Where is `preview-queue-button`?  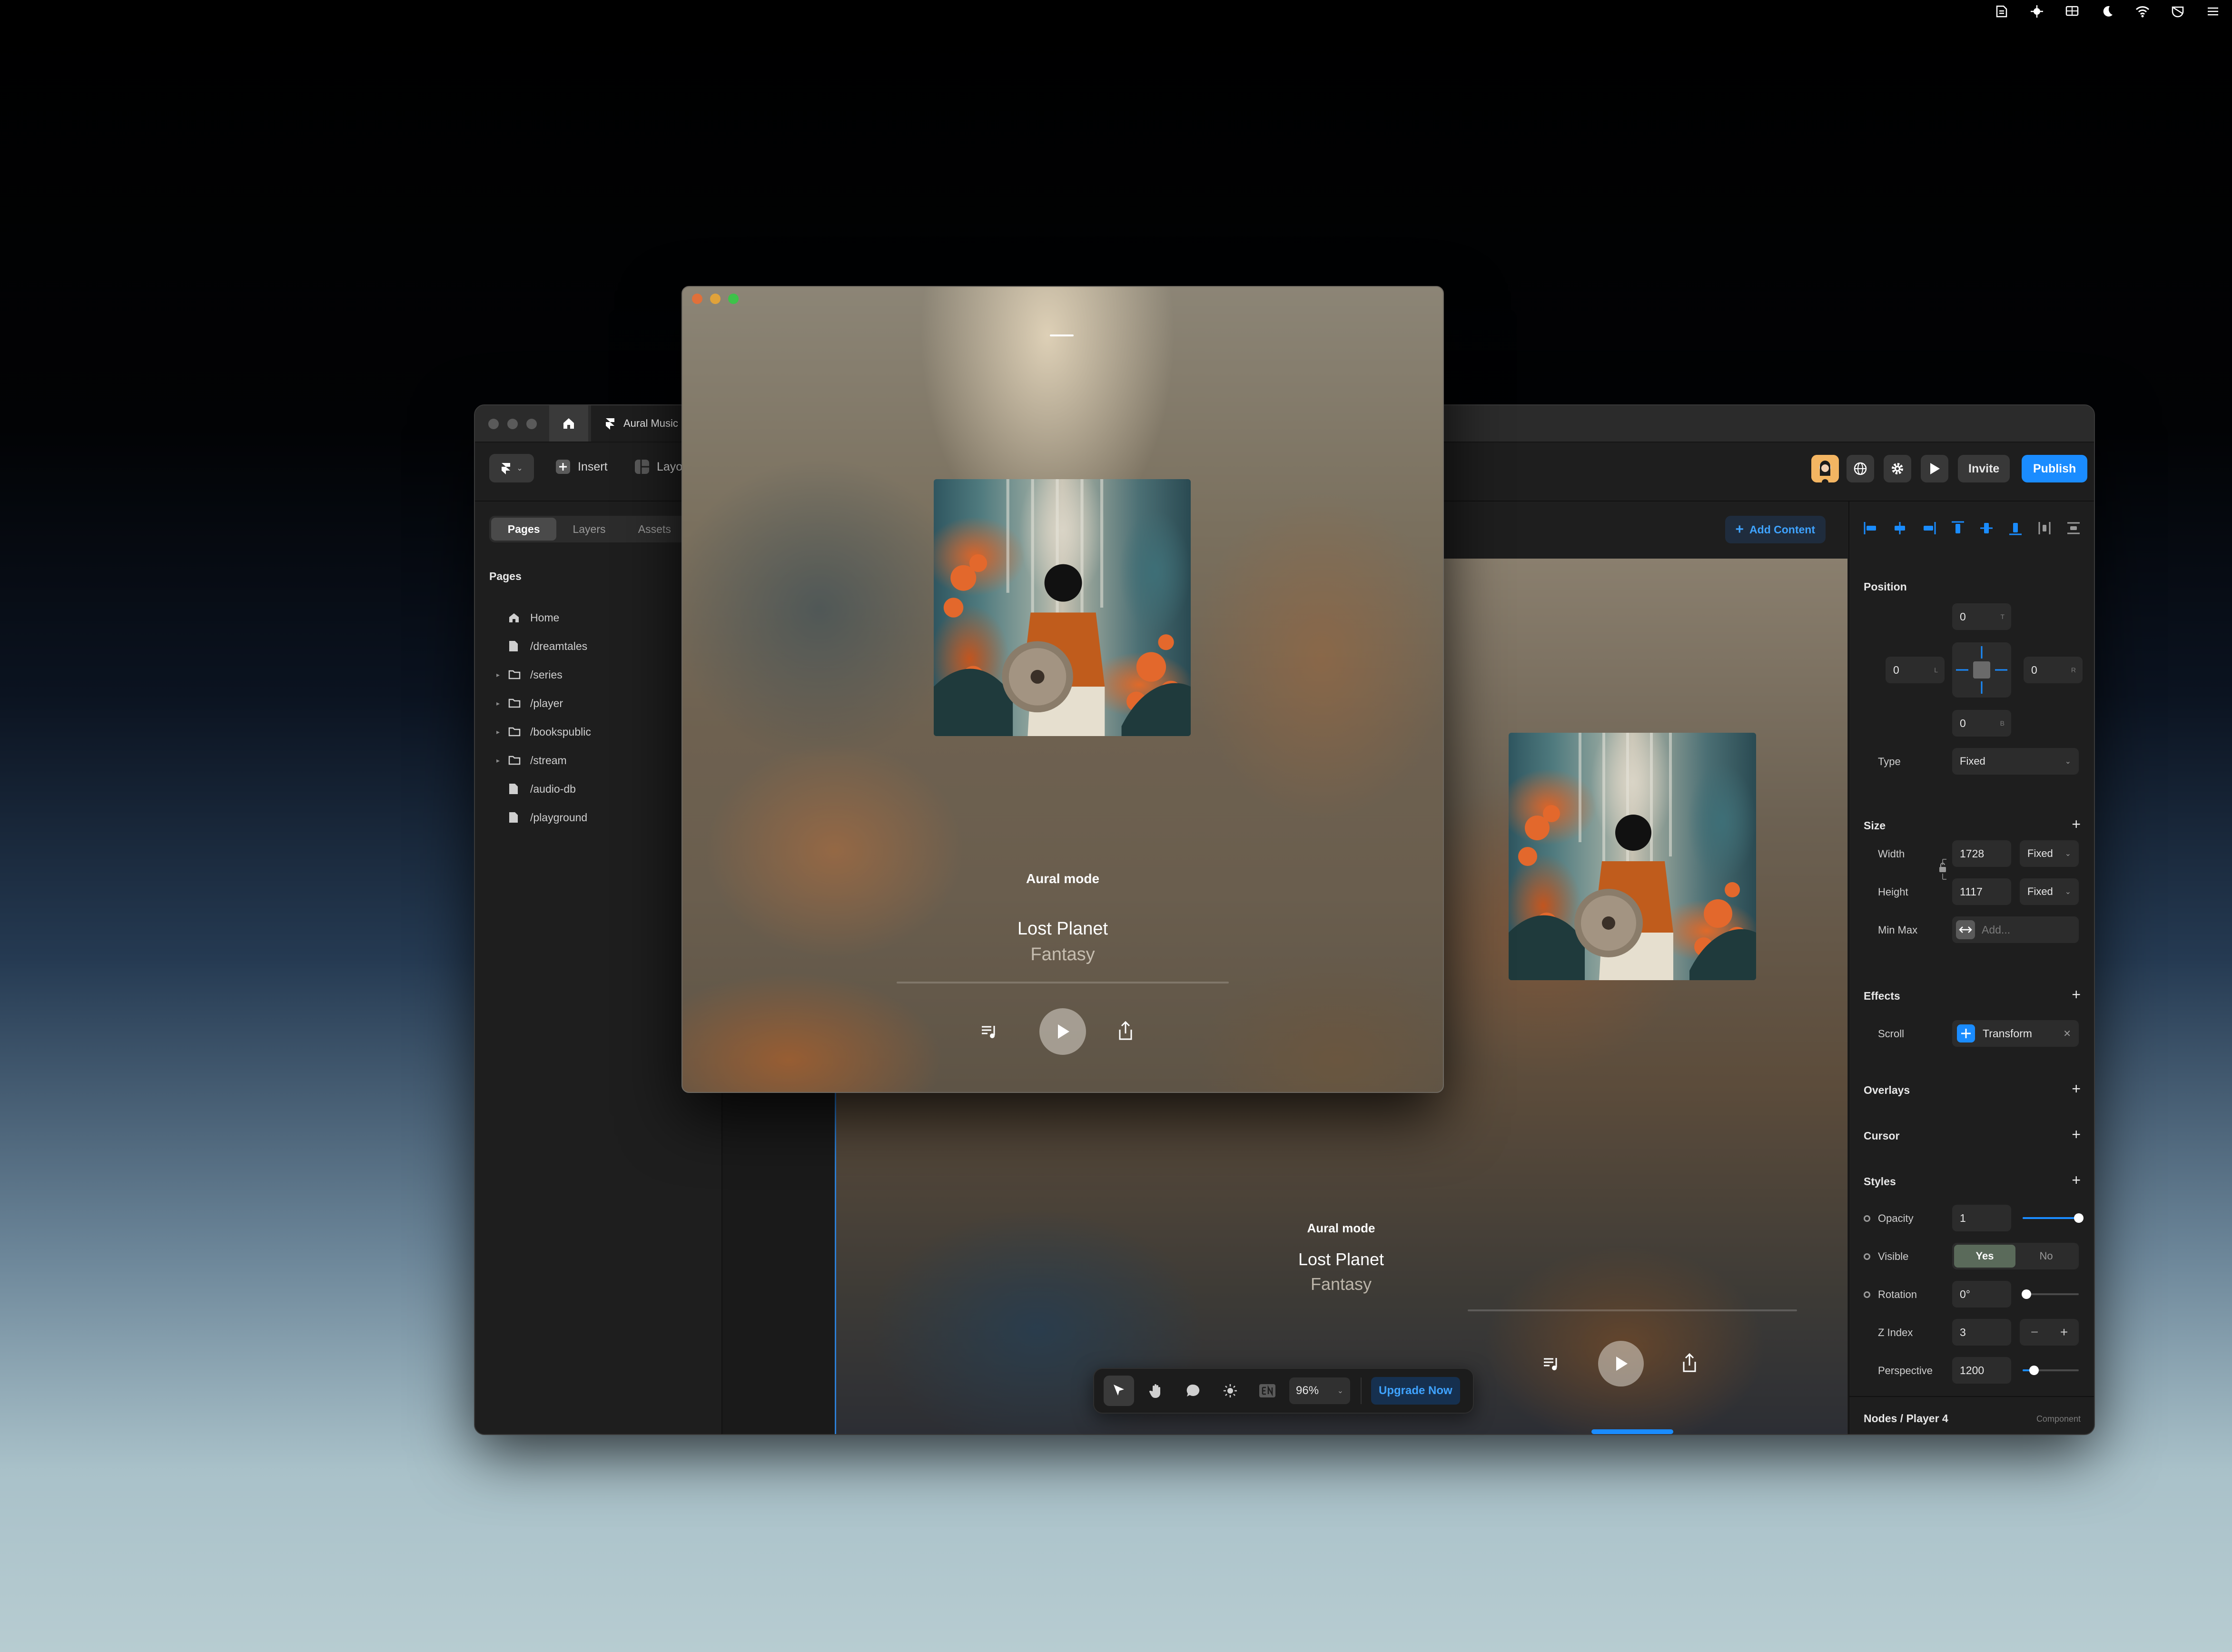
preview-queue-button is located at coordinates (1551, 1364).